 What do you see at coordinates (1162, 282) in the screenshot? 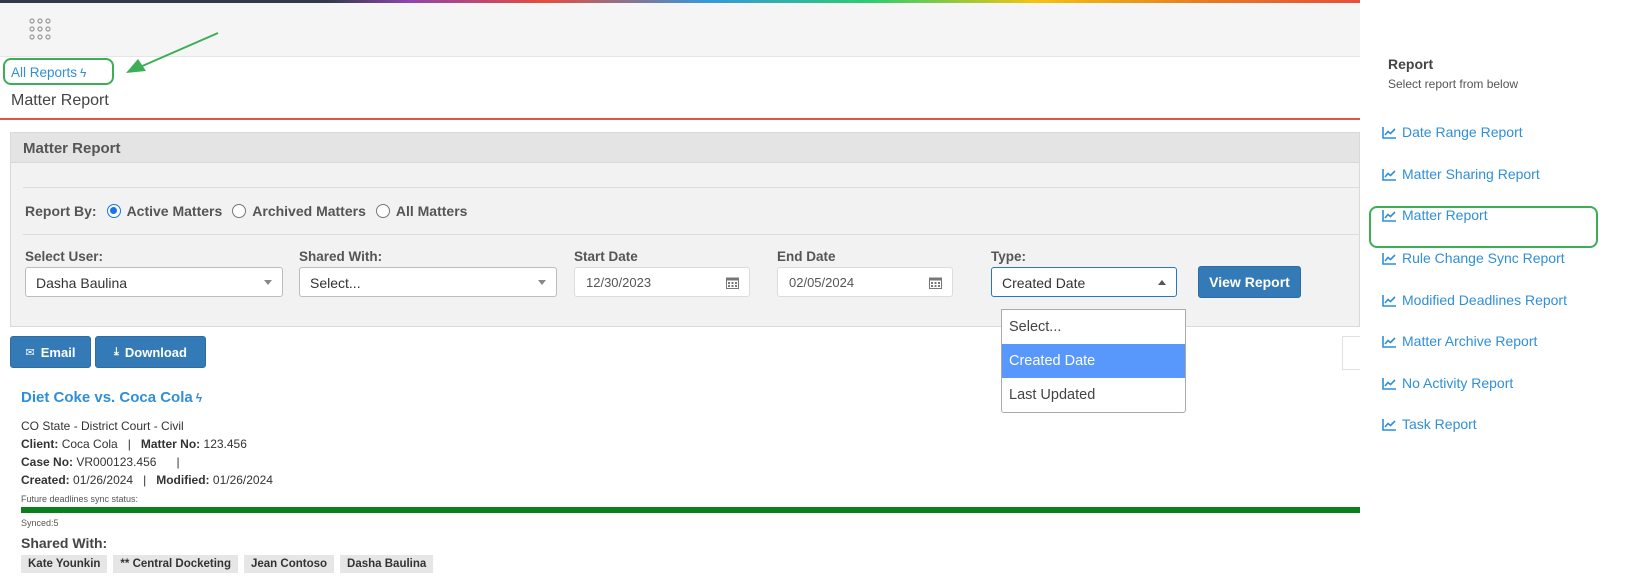
I see `chevron-up-icon` at bounding box center [1162, 282].